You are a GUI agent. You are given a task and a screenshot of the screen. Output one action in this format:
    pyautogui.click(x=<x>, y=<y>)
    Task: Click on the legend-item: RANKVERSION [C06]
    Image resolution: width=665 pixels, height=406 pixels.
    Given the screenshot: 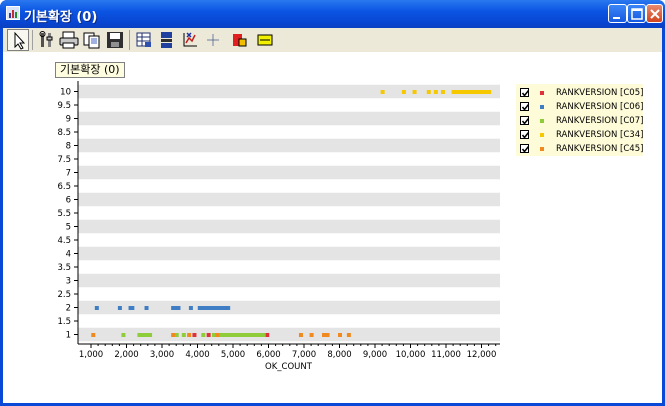 What is the action you would take?
    pyautogui.click(x=582, y=107)
    